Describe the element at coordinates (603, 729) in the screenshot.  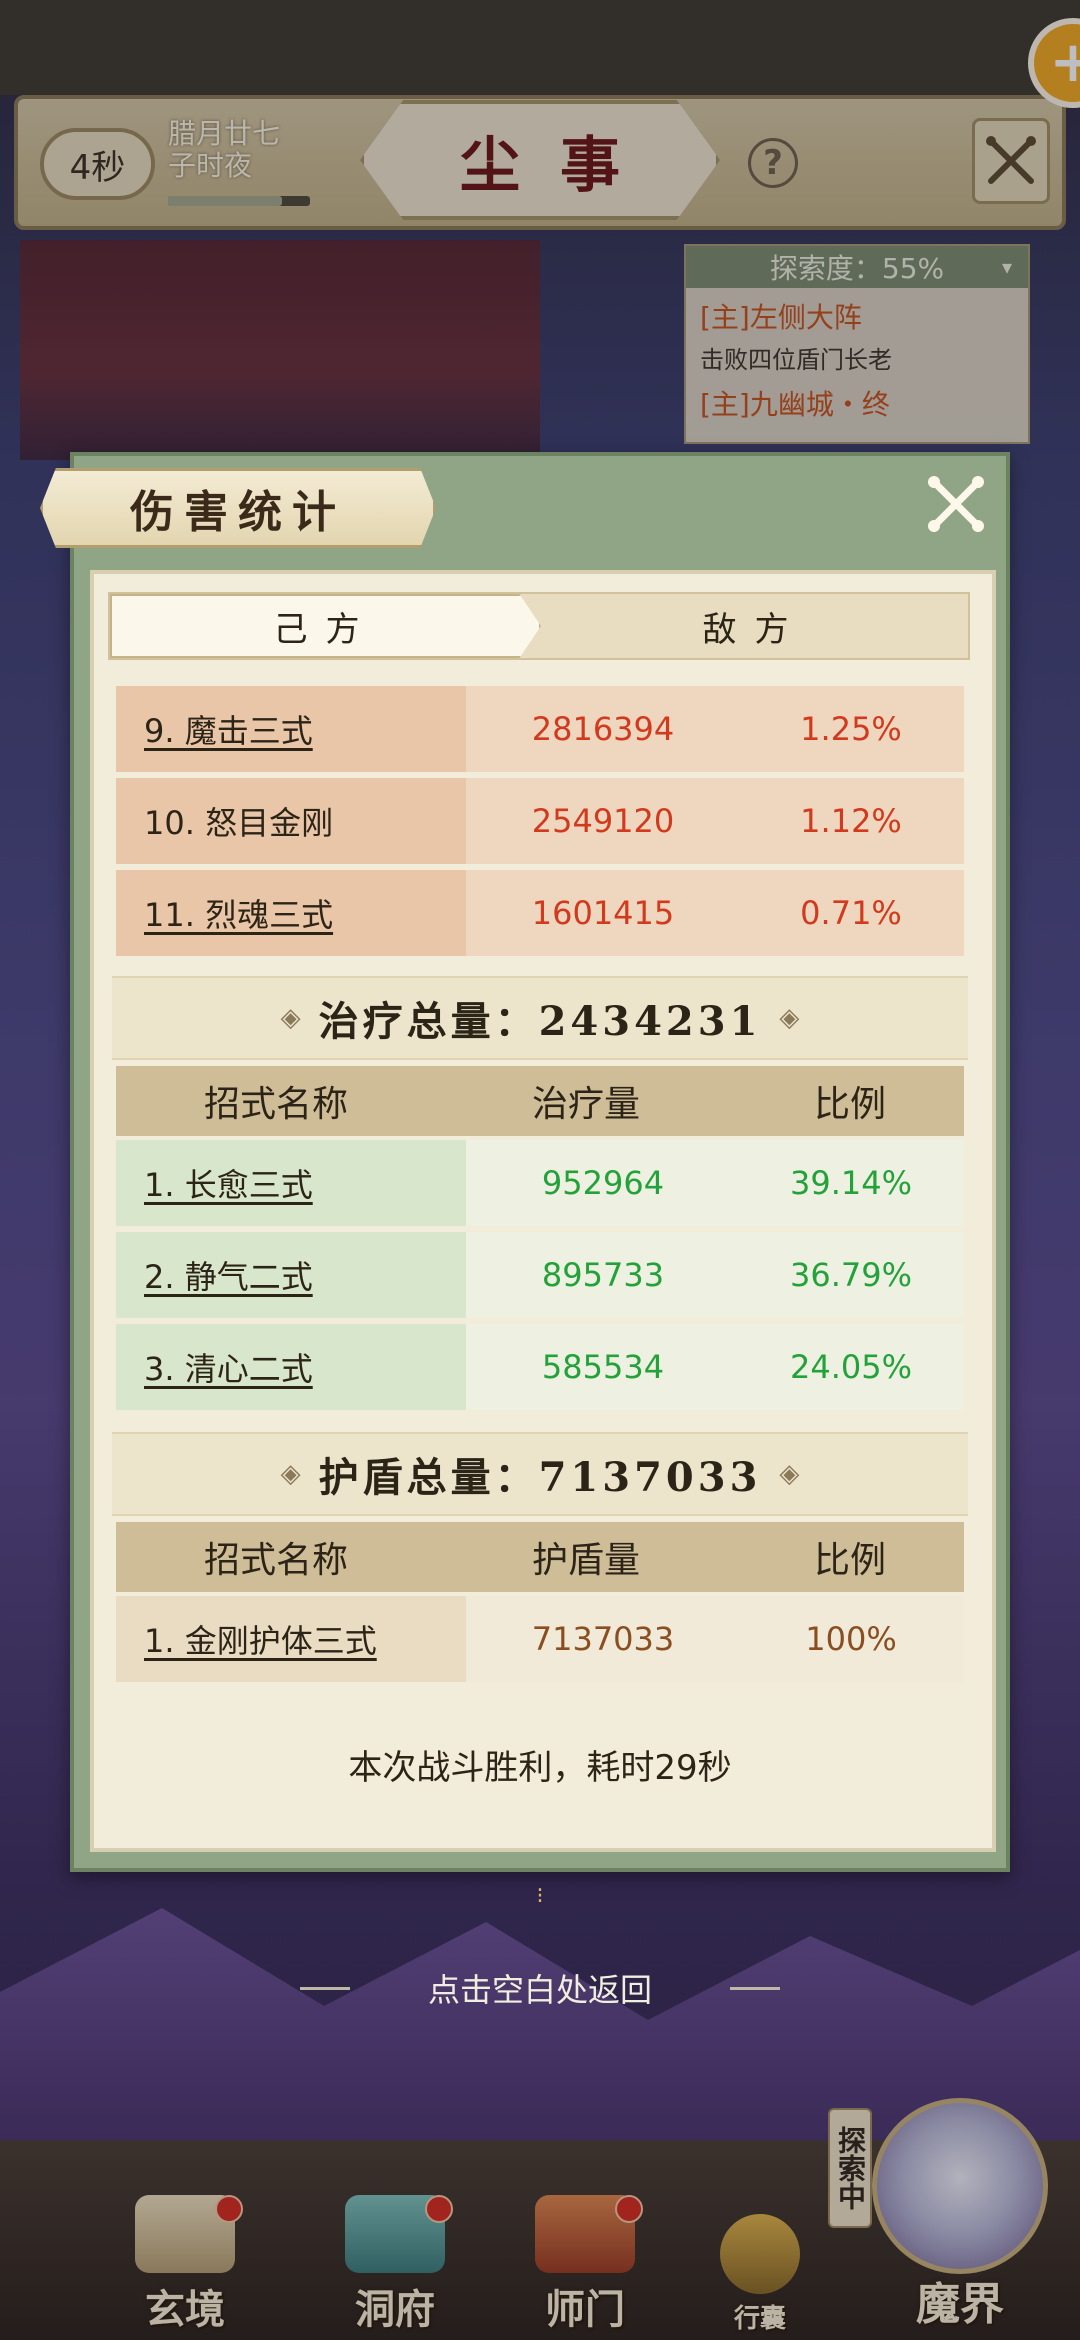
I see `damage-value: 2816394` at that location.